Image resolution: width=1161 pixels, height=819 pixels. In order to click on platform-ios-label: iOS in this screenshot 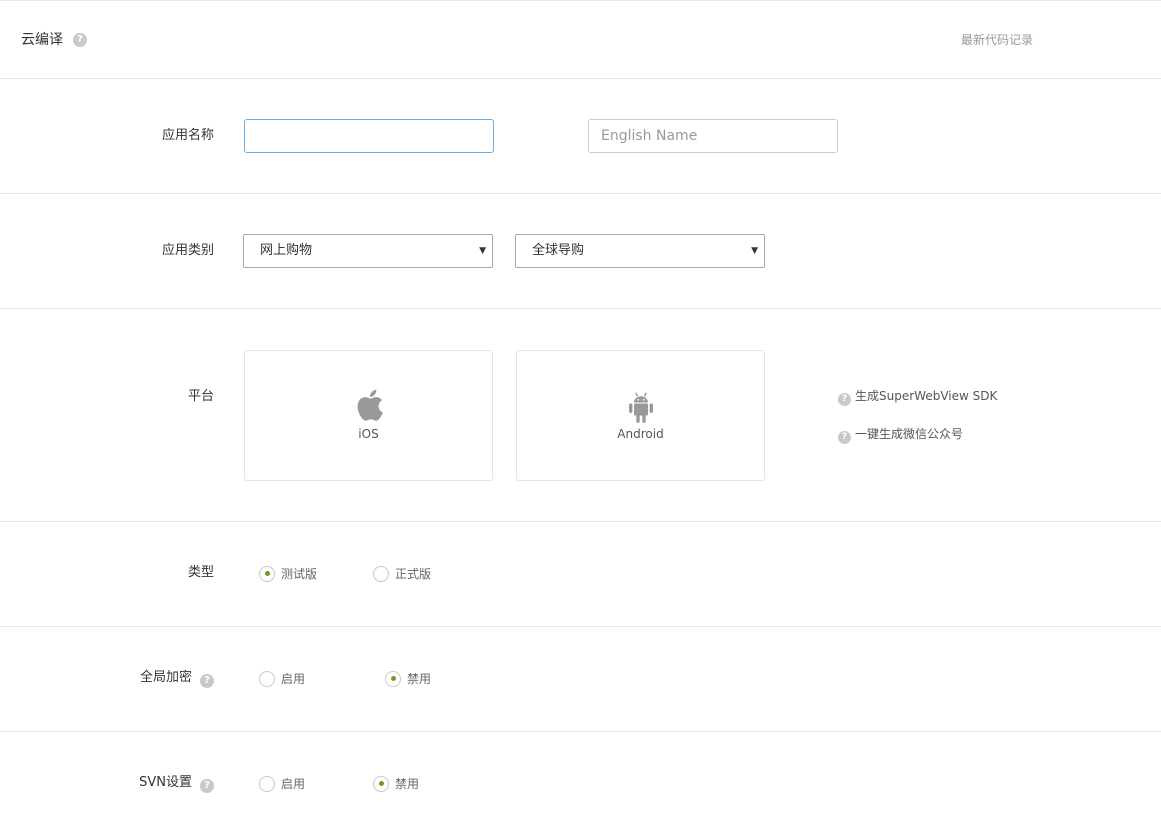, I will do `click(368, 434)`.